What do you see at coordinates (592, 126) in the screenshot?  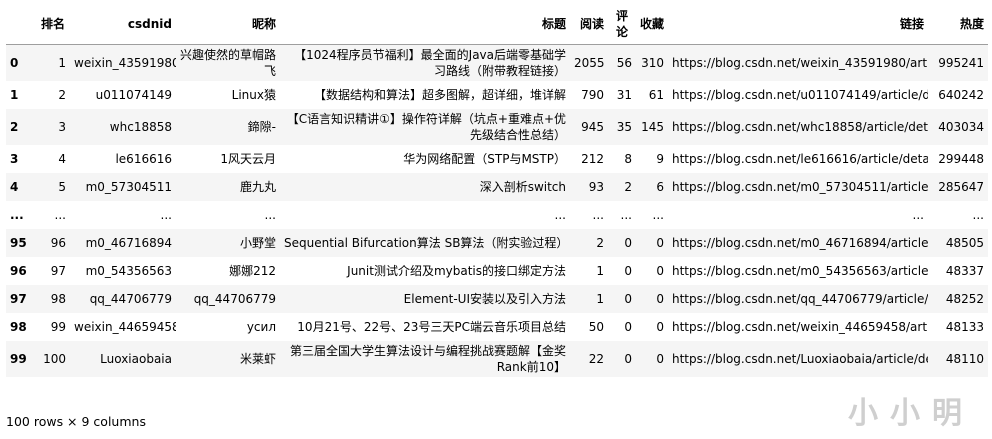 I see `cell-reads: 945` at bounding box center [592, 126].